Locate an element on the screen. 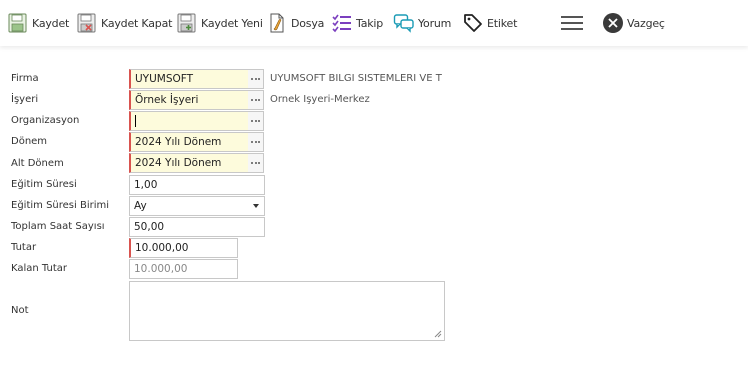 The height and width of the screenshot is (372, 748). save-close-icon is located at coordinates (87, 23).